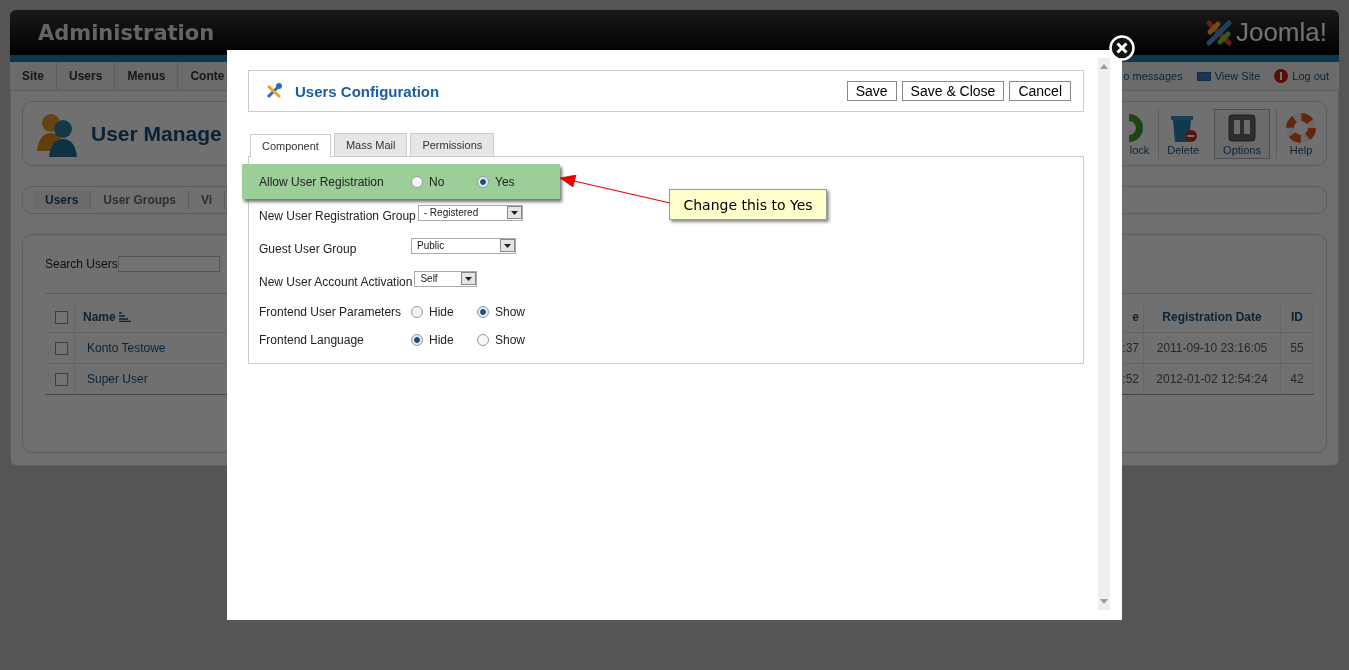 This screenshot has width=1349, height=670. What do you see at coordinates (748, 204) in the screenshot?
I see `callout-note: Change this to Yes` at bounding box center [748, 204].